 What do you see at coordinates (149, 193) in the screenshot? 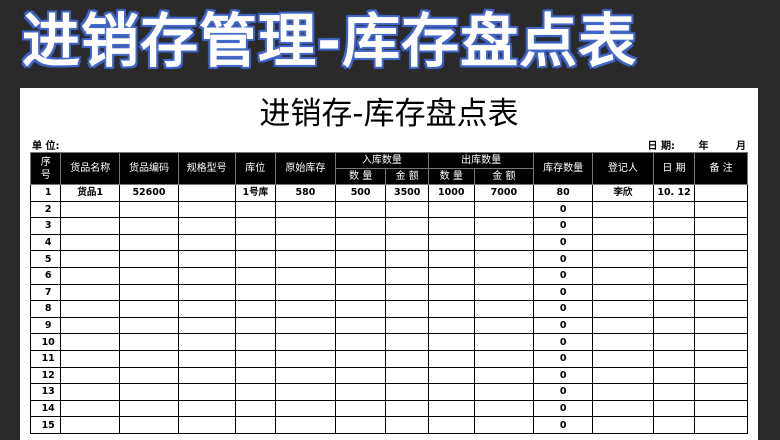
I see `cell-code: 52600` at bounding box center [149, 193].